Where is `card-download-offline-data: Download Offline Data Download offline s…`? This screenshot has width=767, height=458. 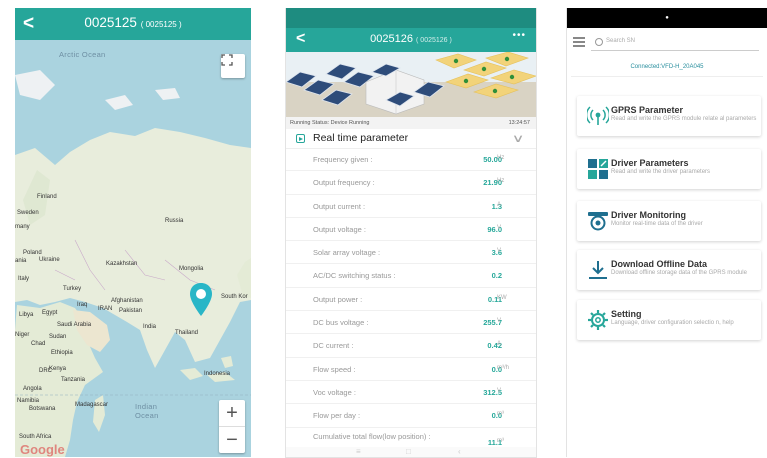 card-download-offline-data: Download Offline Data Download offline s… is located at coordinates (669, 270).